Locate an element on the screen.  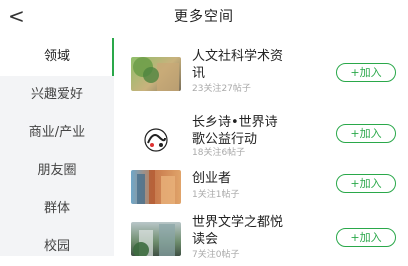
space-stats: 1关注1帖子 is located at coordinates (216, 195).